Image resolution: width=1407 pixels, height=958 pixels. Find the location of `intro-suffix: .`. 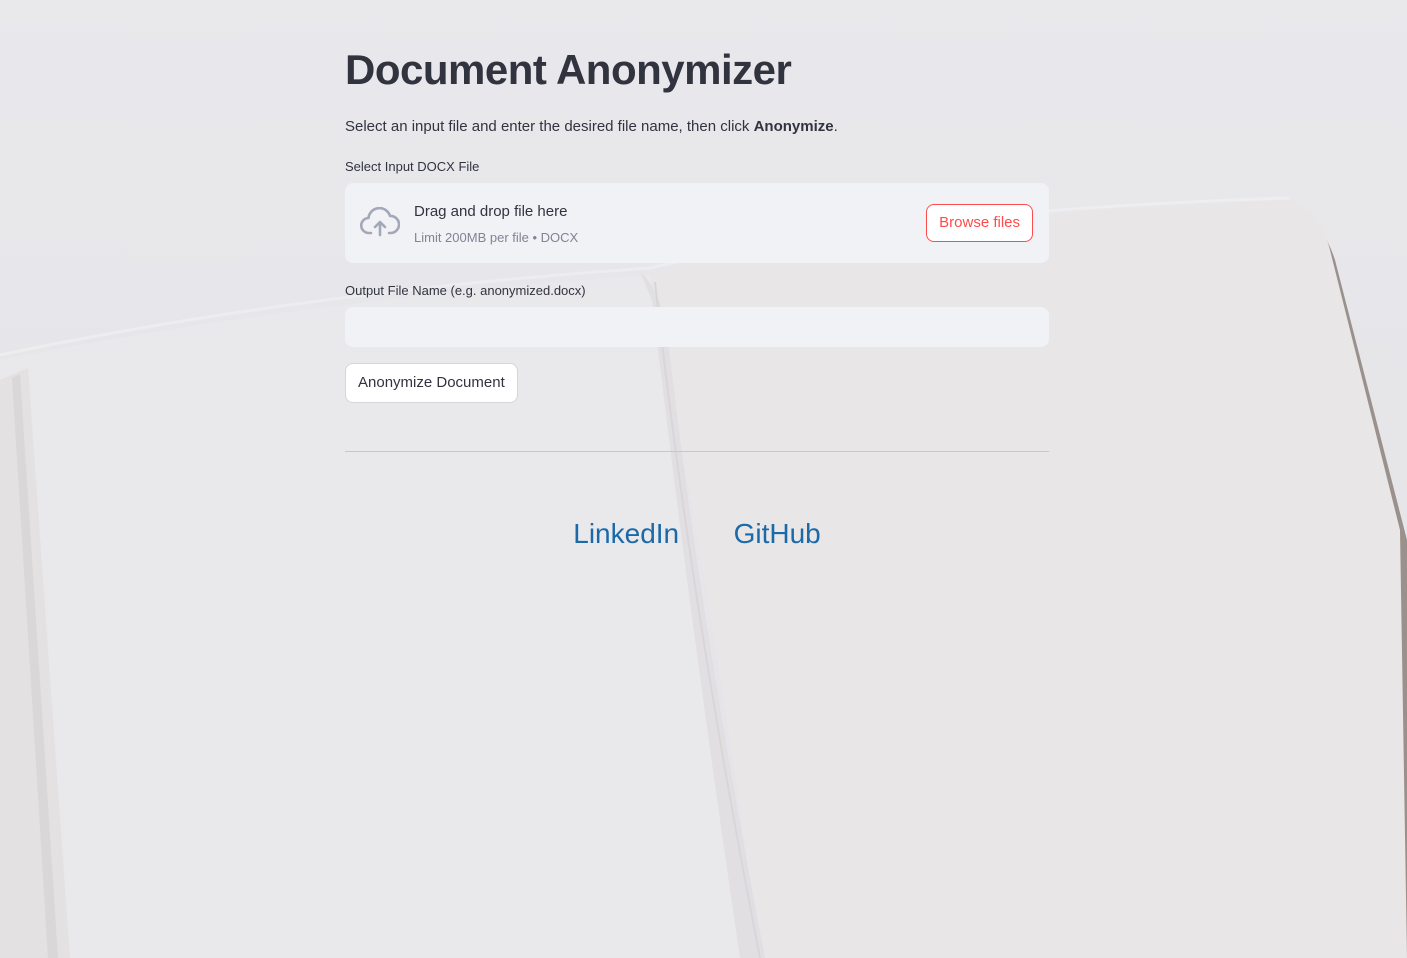

intro-suffix: . is located at coordinates (835, 126).